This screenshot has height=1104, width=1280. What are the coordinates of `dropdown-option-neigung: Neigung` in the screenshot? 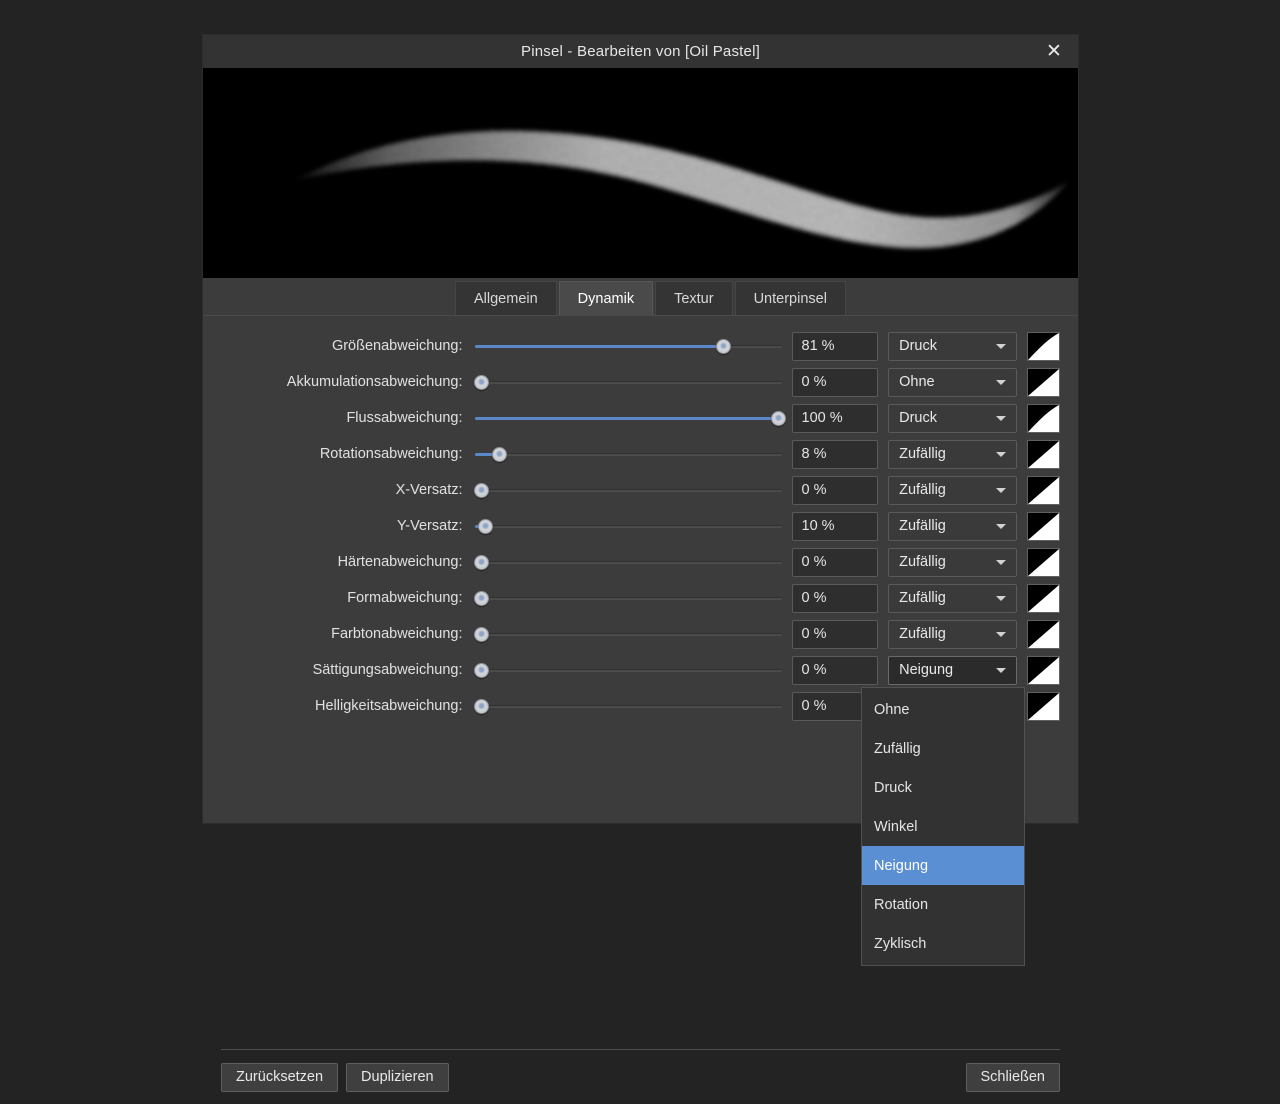 It's located at (943, 865).